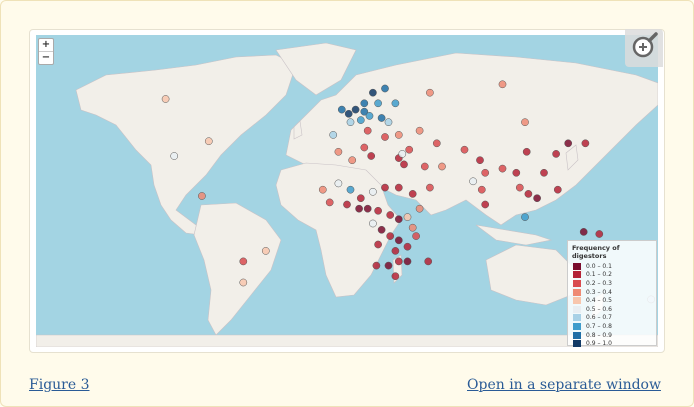  Describe the element at coordinates (614, 318) in the screenshot. I see `legend-item: 0.6 – 0.7` at that location.